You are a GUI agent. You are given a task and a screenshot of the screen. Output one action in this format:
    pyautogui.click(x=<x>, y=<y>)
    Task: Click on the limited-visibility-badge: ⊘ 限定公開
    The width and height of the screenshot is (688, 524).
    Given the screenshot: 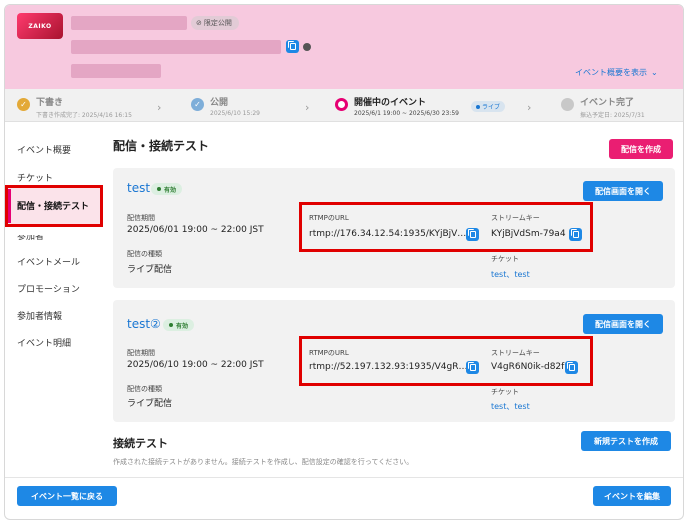 What is the action you would take?
    pyautogui.click(x=215, y=23)
    